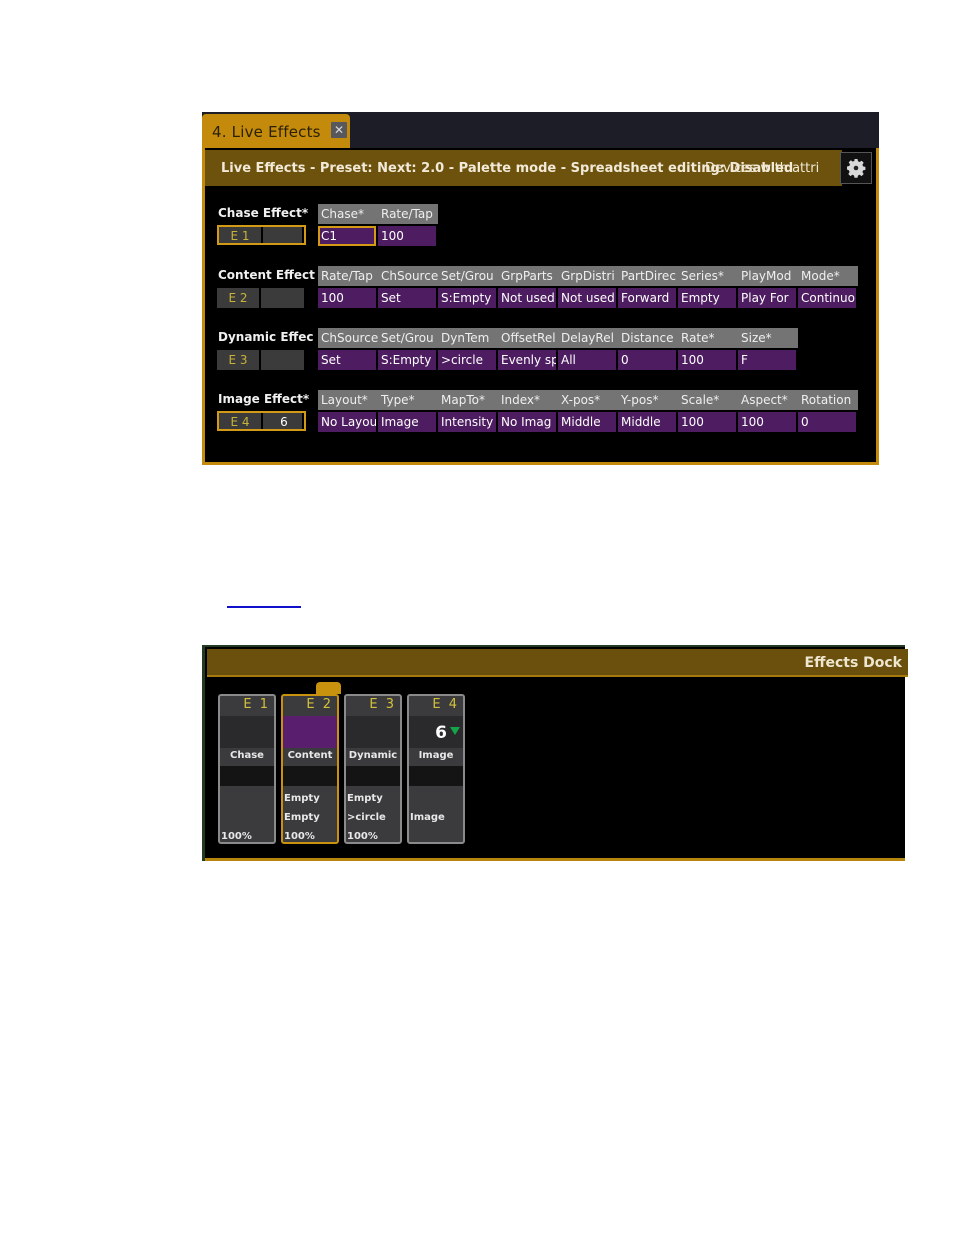  Describe the element at coordinates (373, 776) in the screenshot. I see `effect-tile-band` at that location.